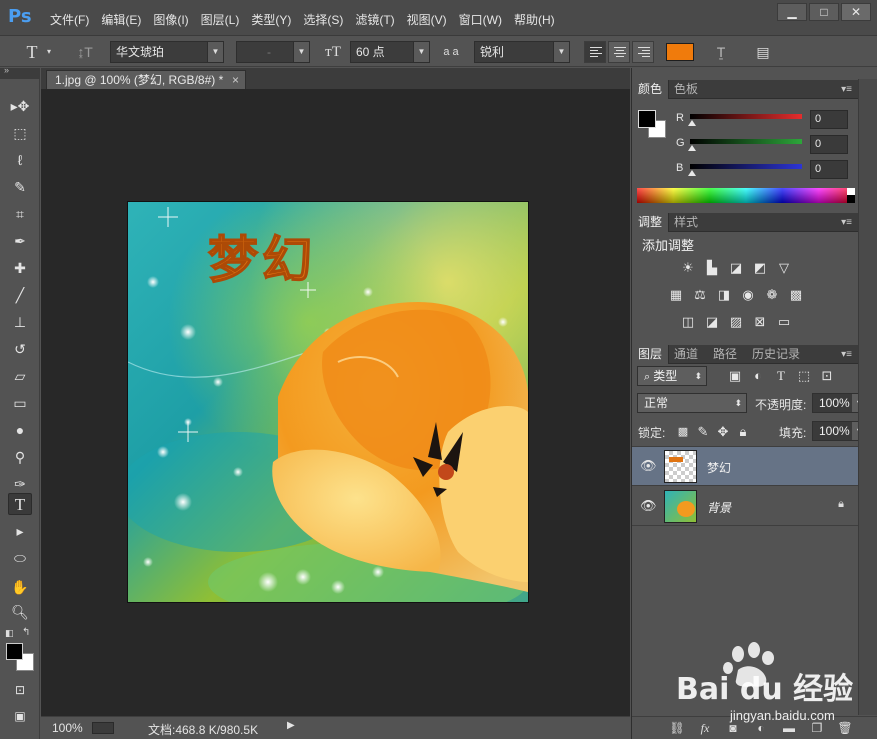 This screenshot has width=877, height=739. What do you see at coordinates (323, 19) in the screenshot?
I see `menu-select: 选择(S)` at bounding box center [323, 19].